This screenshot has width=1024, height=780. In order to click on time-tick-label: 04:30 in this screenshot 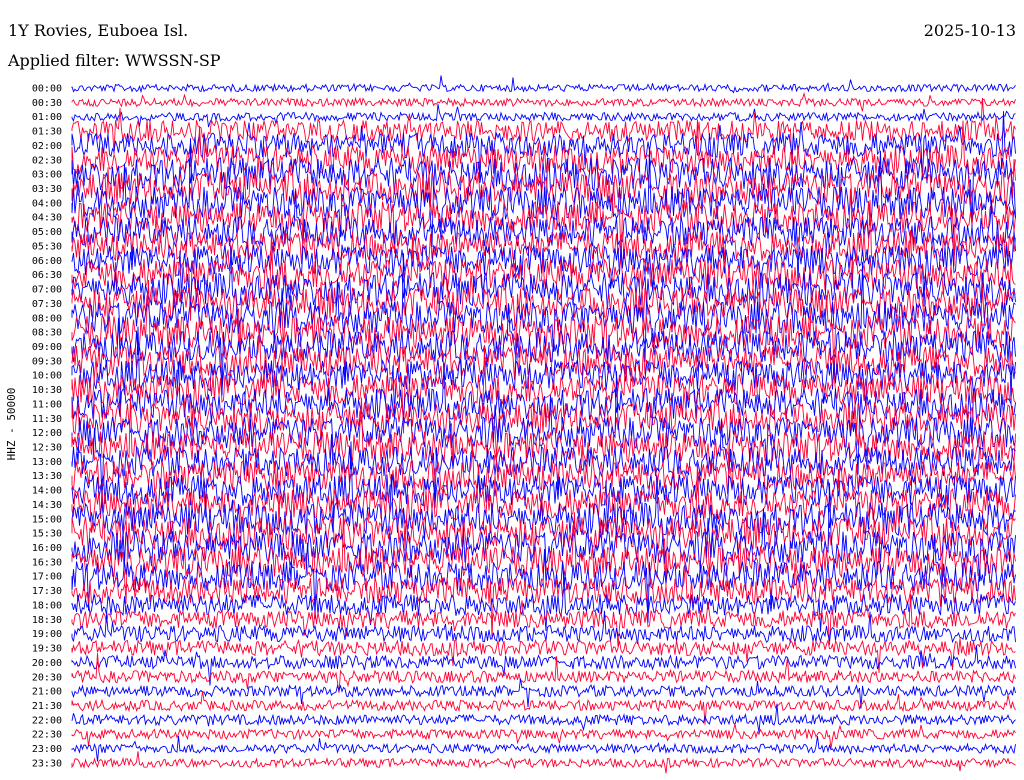, I will do `click(47, 218)`.